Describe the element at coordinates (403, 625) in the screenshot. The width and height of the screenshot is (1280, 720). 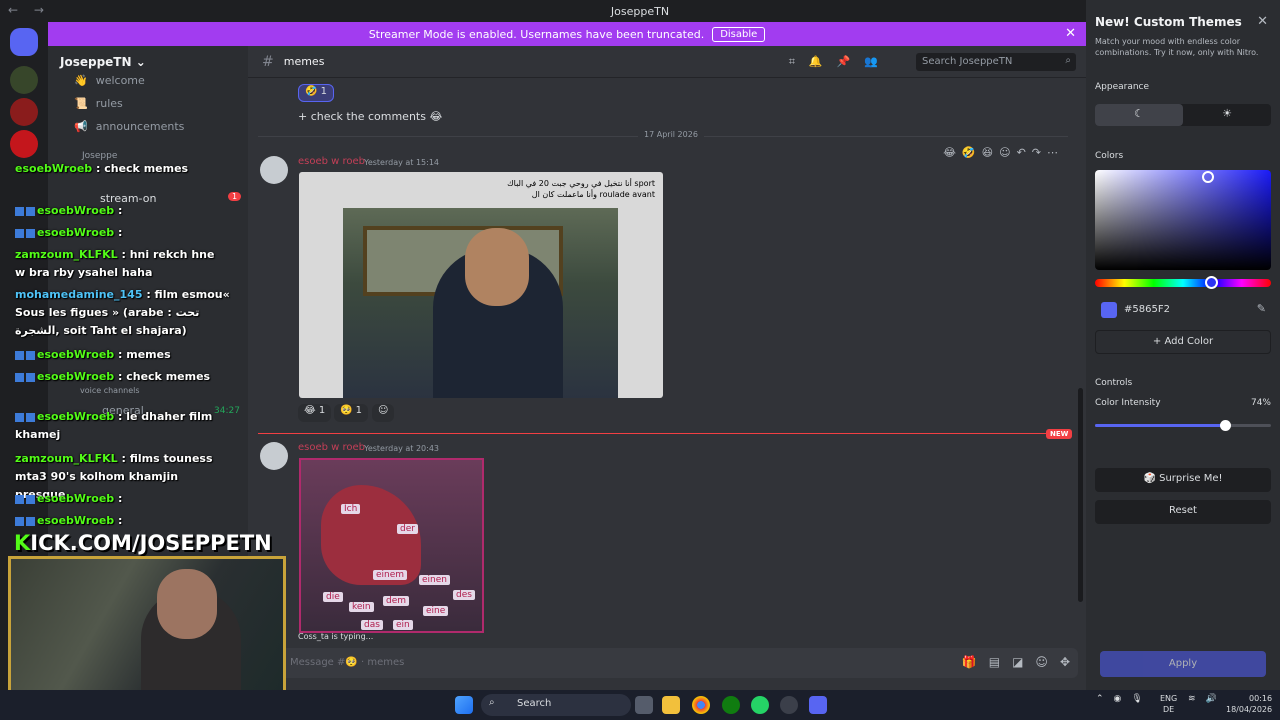
I see `word-tag: ein` at that location.